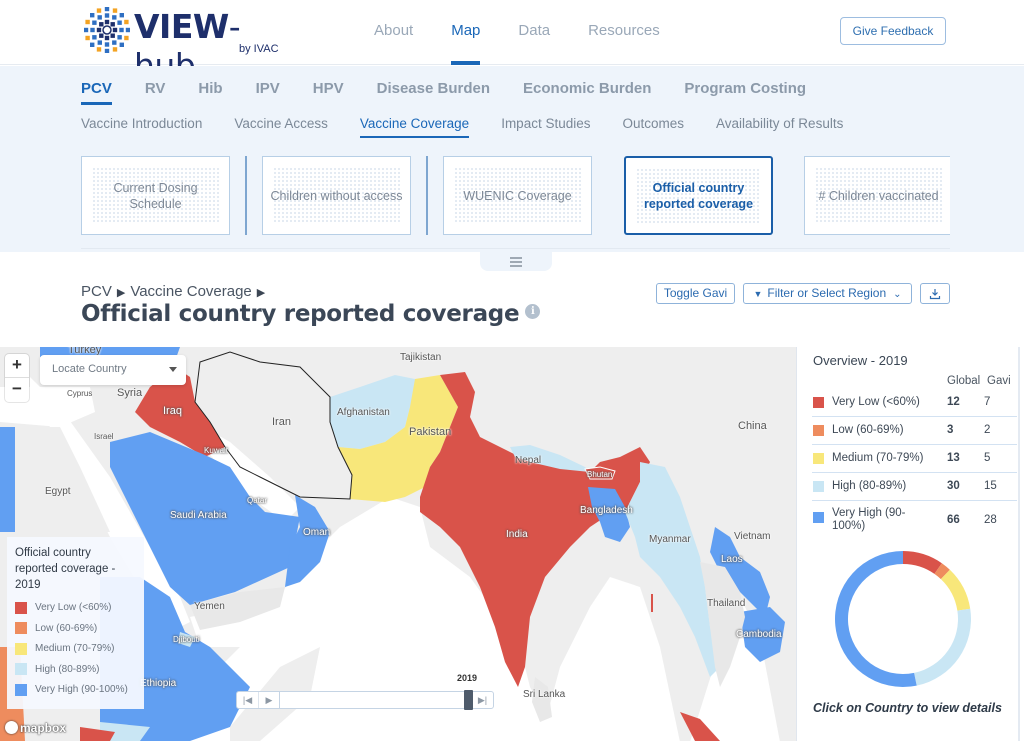  I want to click on card-children-vaccinated: # Children vaccinated, so click(877, 195).